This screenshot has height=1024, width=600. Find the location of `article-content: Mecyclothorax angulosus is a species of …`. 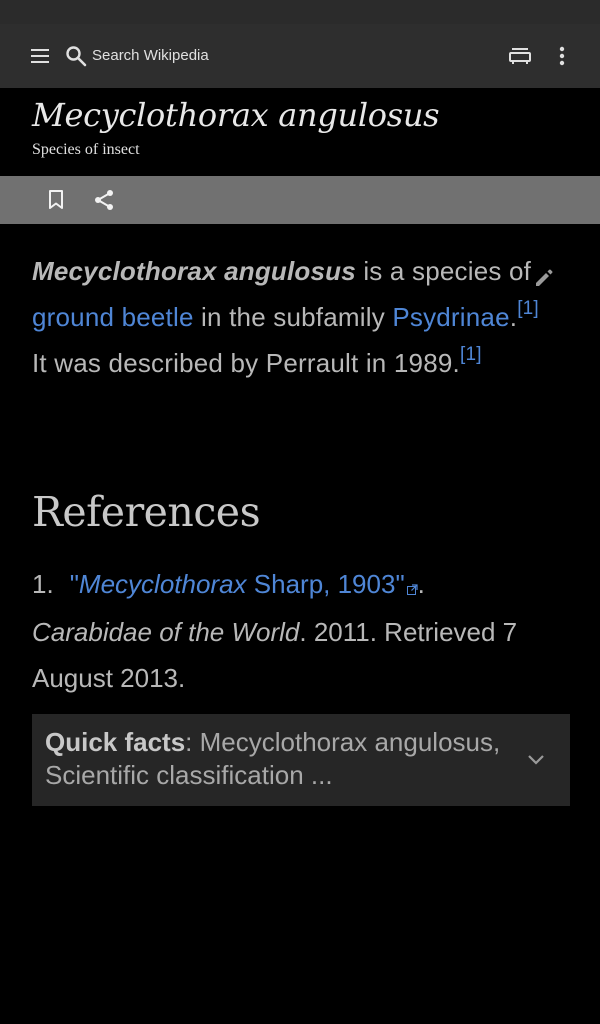

article-content: Mecyclothorax angulosus is a species of … is located at coordinates (292, 317).